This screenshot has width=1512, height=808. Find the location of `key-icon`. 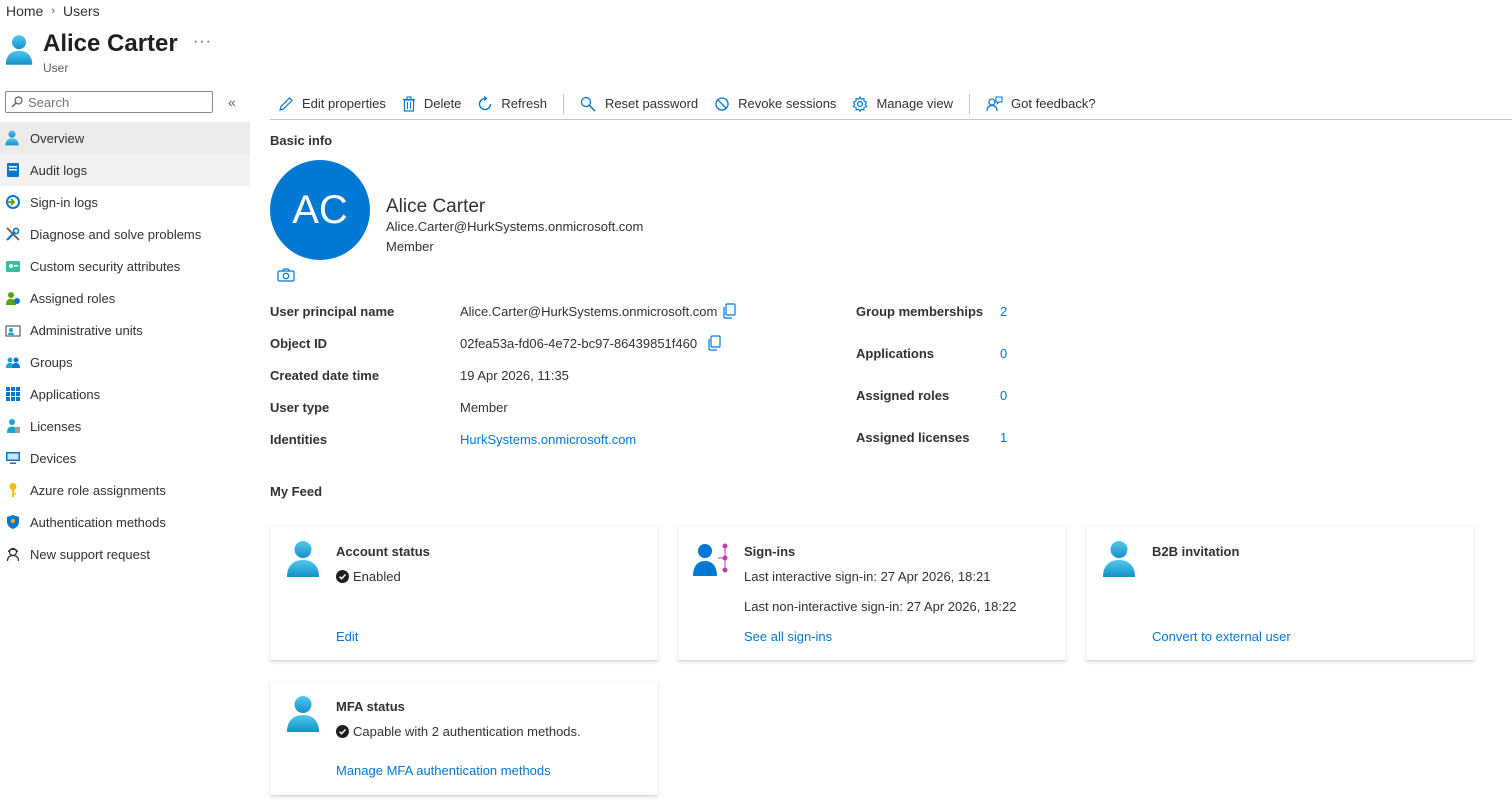

key-icon is located at coordinates (13, 490).